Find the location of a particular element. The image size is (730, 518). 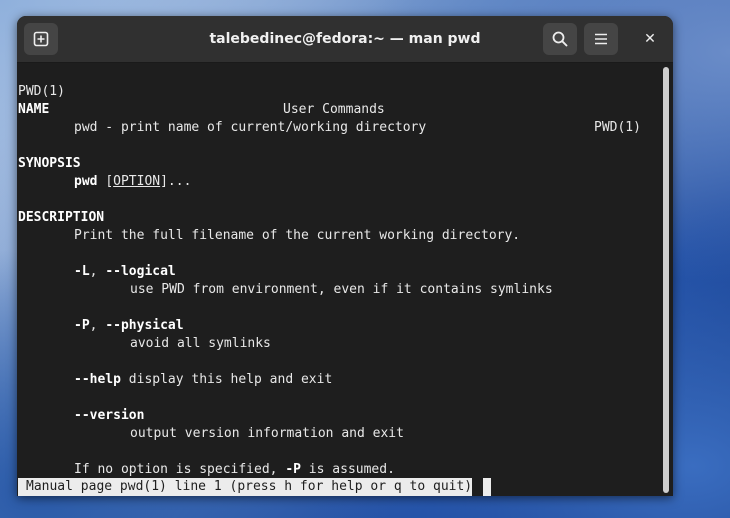

option-version-description: output version information and exit is located at coordinates (267, 433).